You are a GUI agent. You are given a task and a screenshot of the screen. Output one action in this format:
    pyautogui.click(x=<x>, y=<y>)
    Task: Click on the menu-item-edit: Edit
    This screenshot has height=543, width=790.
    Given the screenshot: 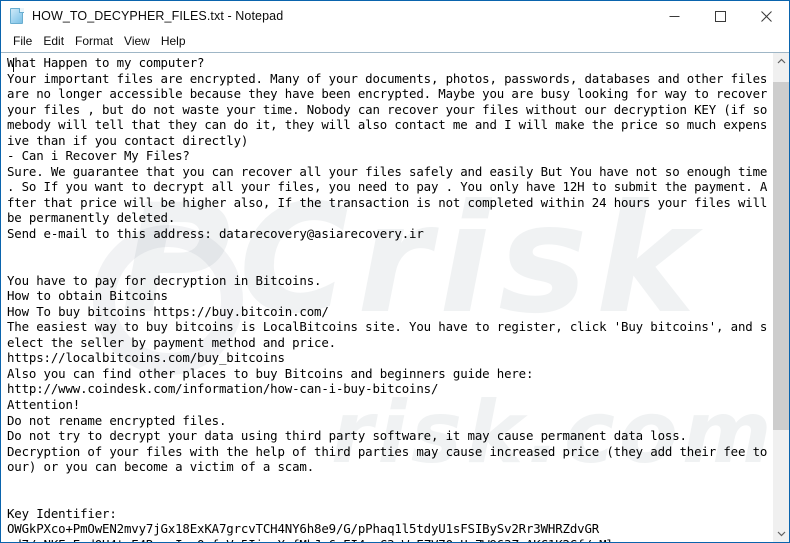 What is the action you would take?
    pyautogui.click(x=54, y=41)
    